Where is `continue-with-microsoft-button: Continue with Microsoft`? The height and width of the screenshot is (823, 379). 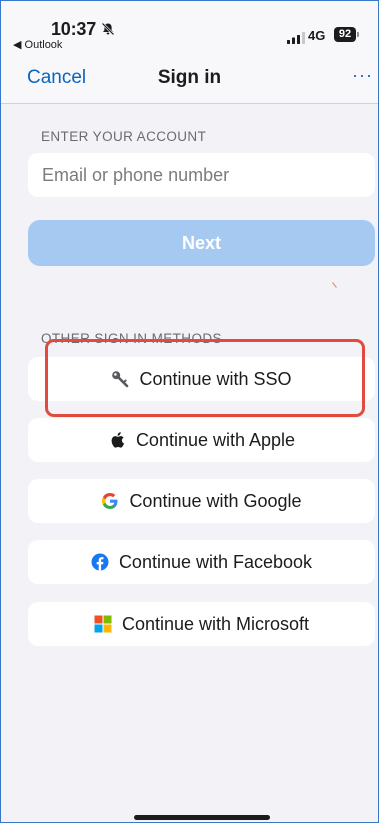 continue-with-microsoft-button: Continue with Microsoft is located at coordinates (201, 624).